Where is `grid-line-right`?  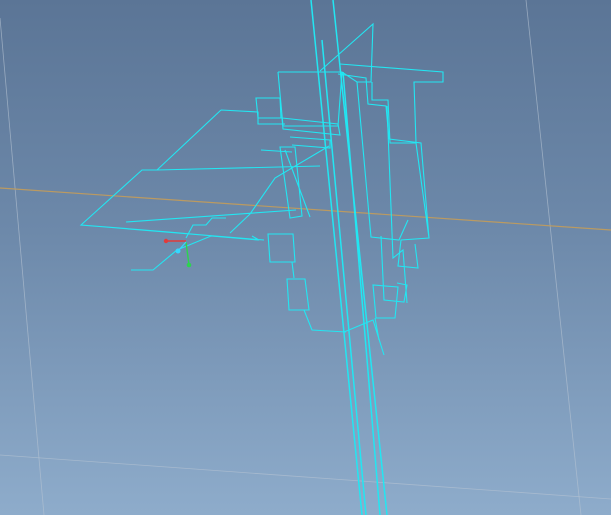
grid-line-right is located at coordinates (553, 257).